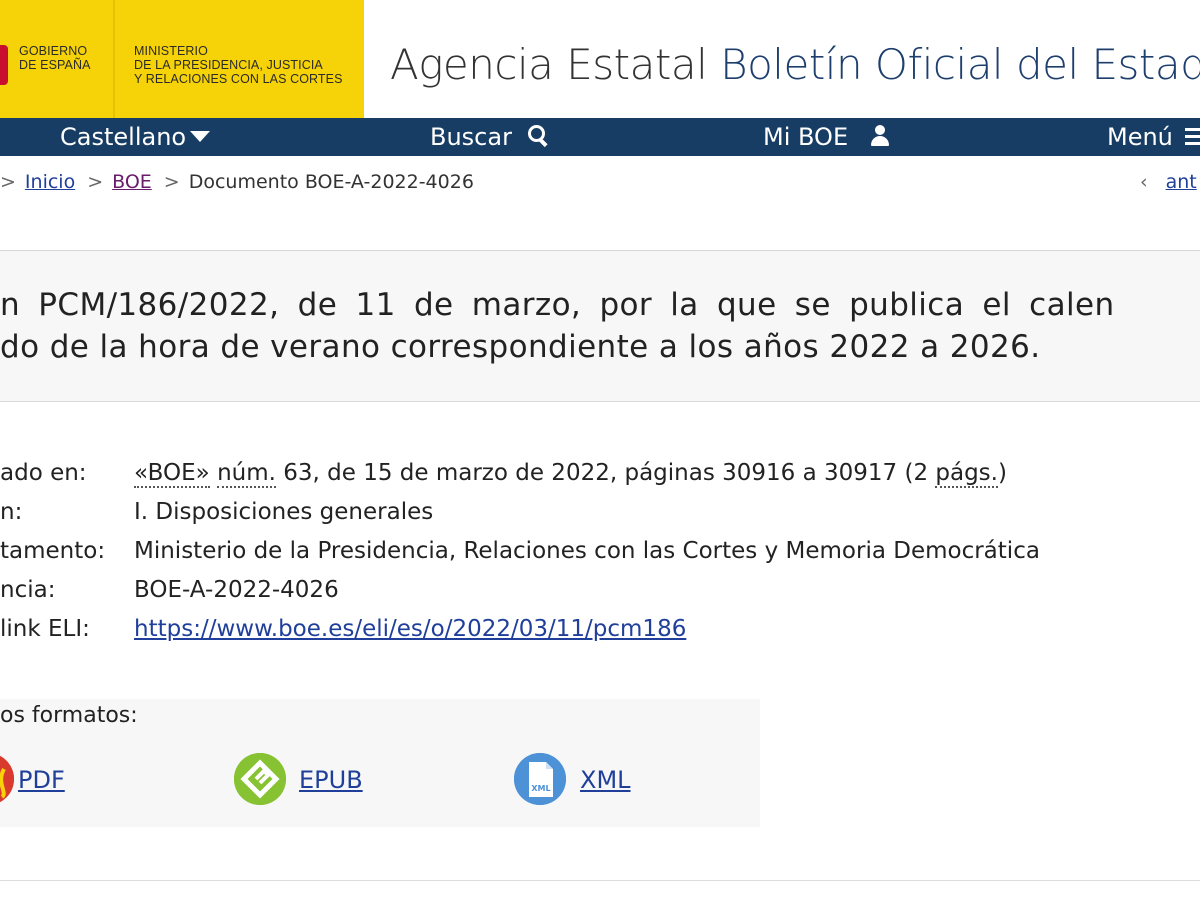 This screenshot has height=900, width=1200. Describe the element at coordinates (540, 779) in the screenshot. I see `xml-icon: XML` at that location.